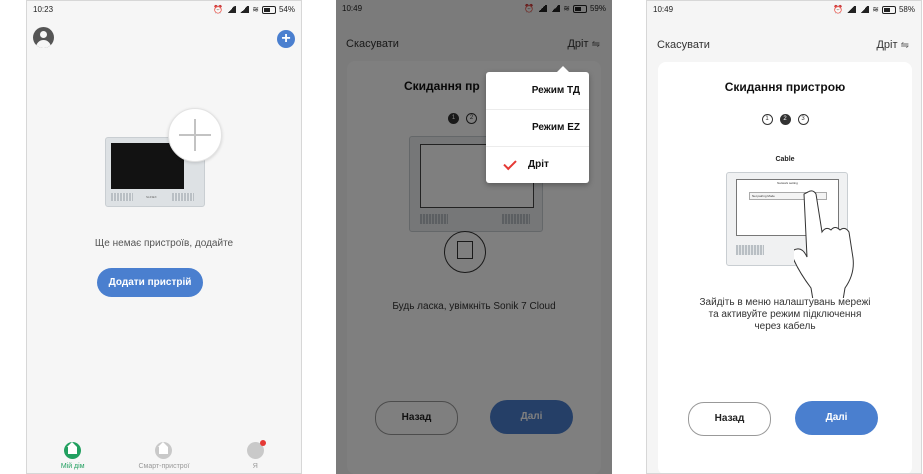  Describe the element at coordinates (803, 119) in the screenshot. I see `step-3: 3` at that location.